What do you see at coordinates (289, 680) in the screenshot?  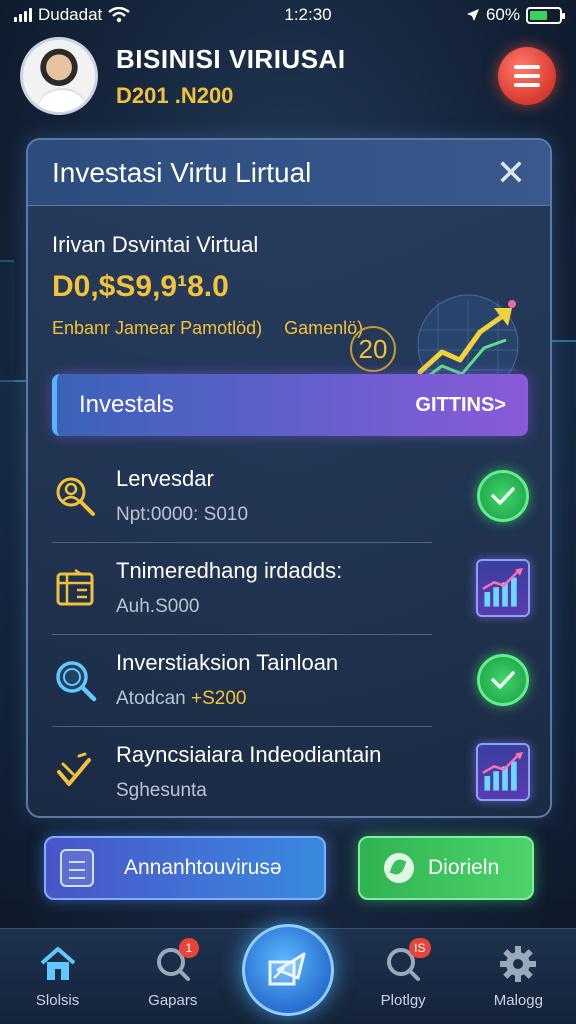 I see `list-item: Inverstiaksion Tainloan Atodcan +S200` at bounding box center [289, 680].